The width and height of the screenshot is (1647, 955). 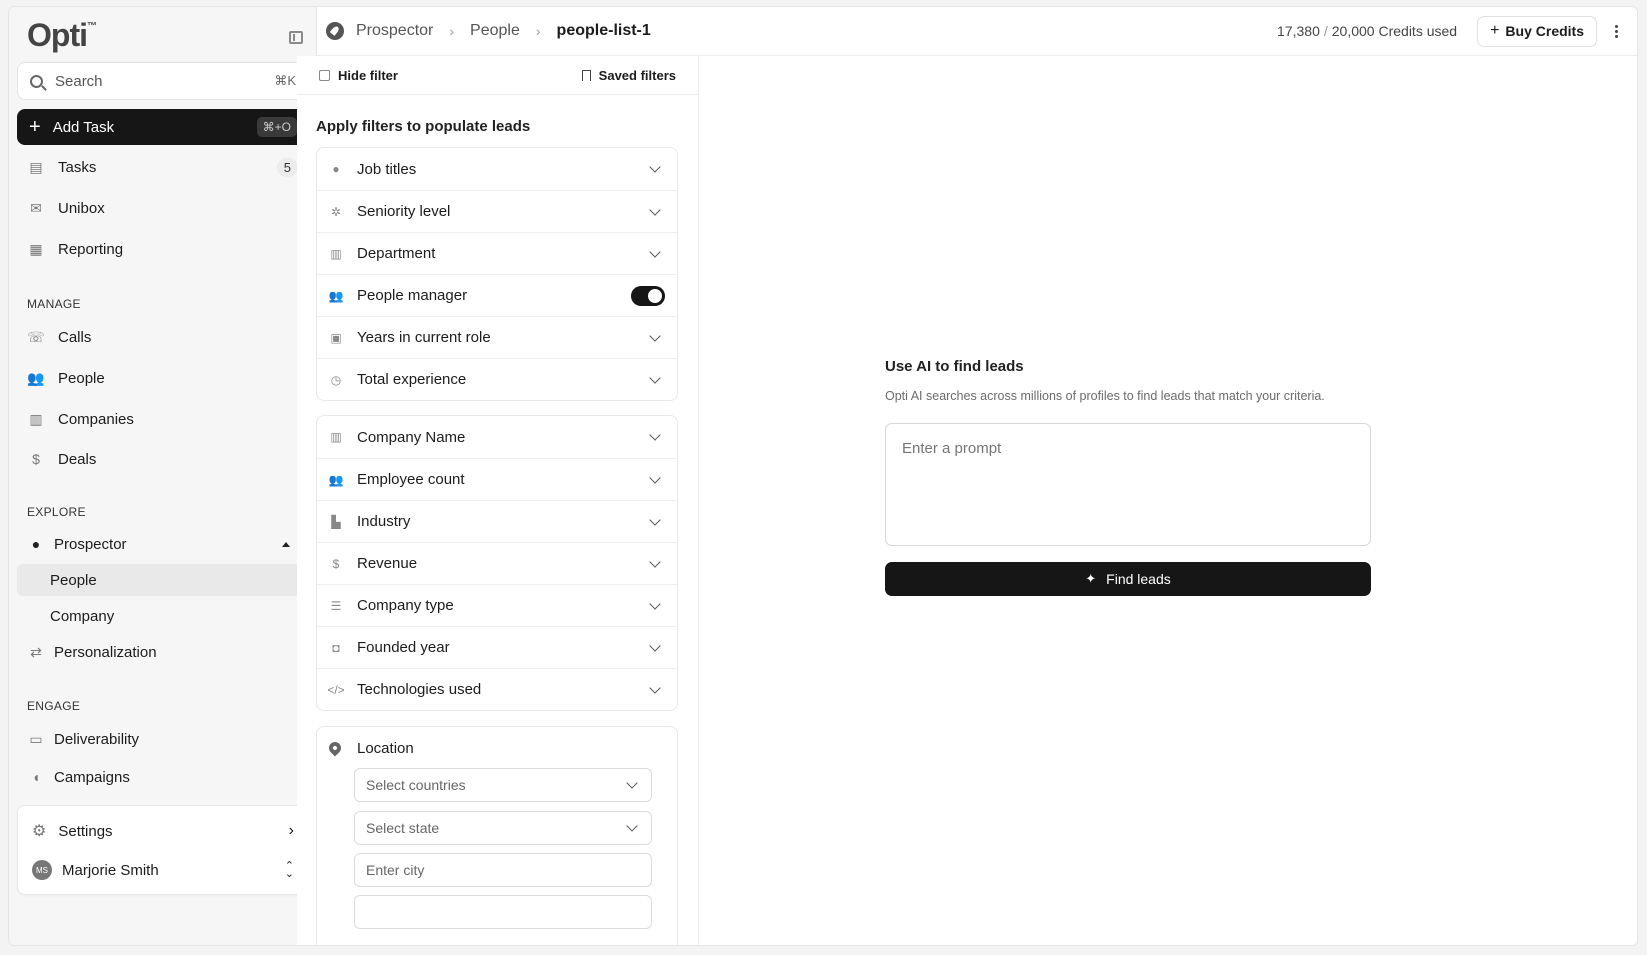 What do you see at coordinates (163, 616) in the screenshot?
I see `sidebar-item-prospector-company: Company` at bounding box center [163, 616].